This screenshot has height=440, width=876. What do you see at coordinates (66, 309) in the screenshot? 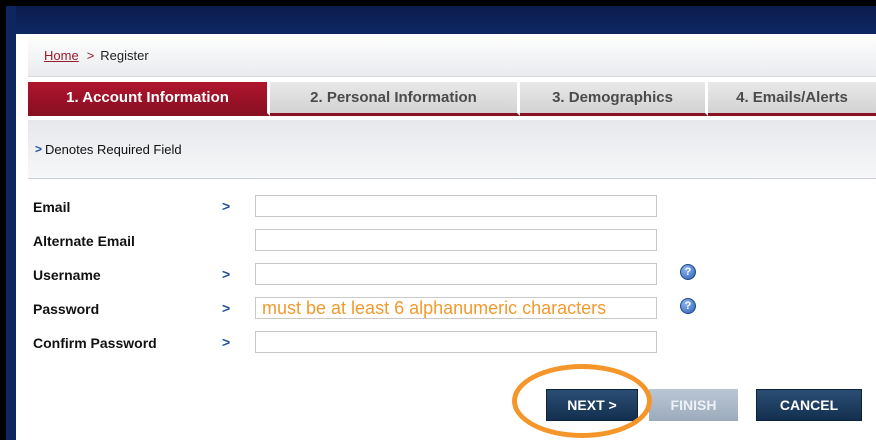
I see `password-label: Password` at bounding box center [66, 309].